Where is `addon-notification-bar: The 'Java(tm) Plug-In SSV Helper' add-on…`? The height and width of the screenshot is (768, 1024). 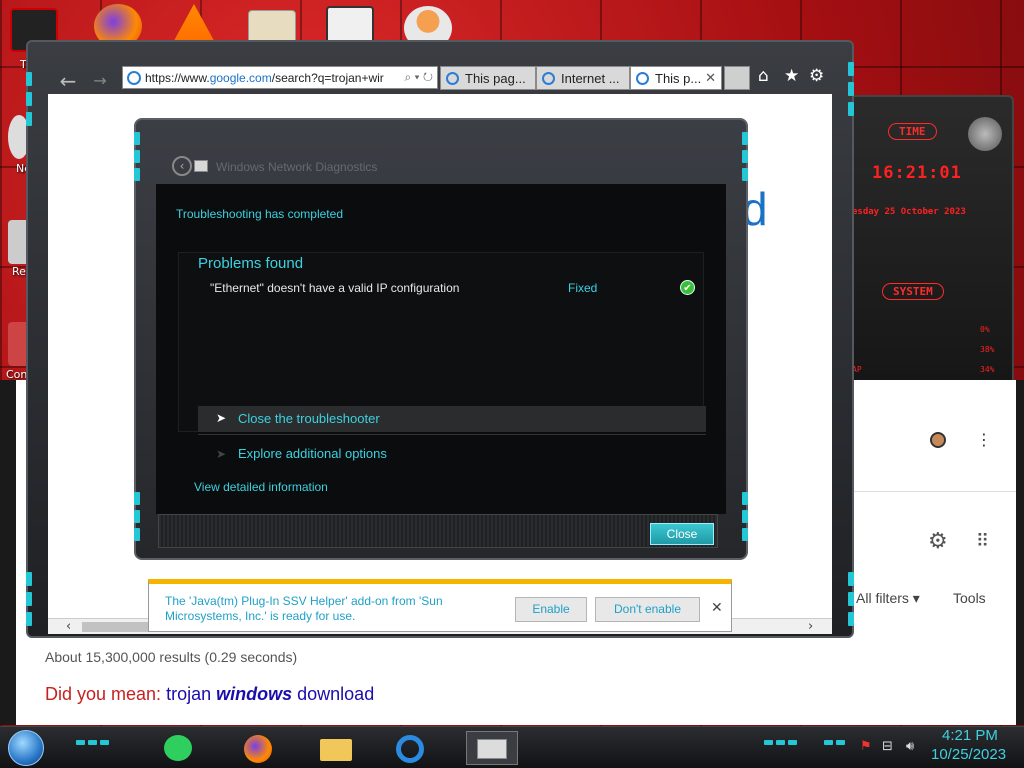
addon-notification-bar: The 'Java(tm) Plug-In SSV Helper' add-on… is located at coordinates (440, 605).